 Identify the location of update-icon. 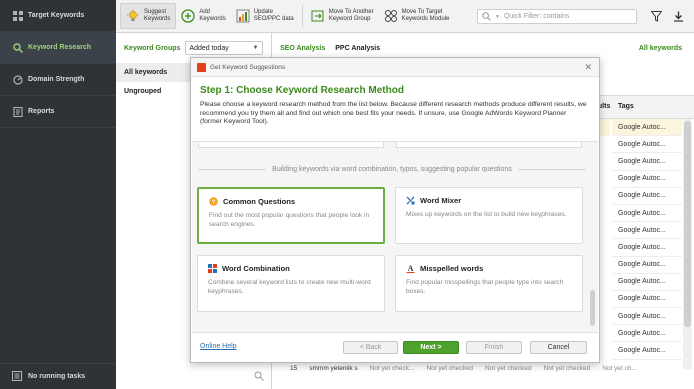
(243, 16).